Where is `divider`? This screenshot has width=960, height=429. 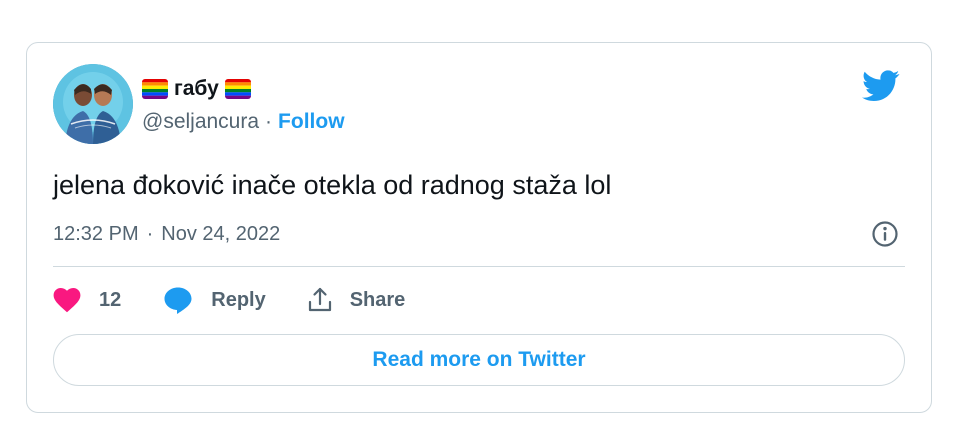 divider is located at coordinates (479, 266).